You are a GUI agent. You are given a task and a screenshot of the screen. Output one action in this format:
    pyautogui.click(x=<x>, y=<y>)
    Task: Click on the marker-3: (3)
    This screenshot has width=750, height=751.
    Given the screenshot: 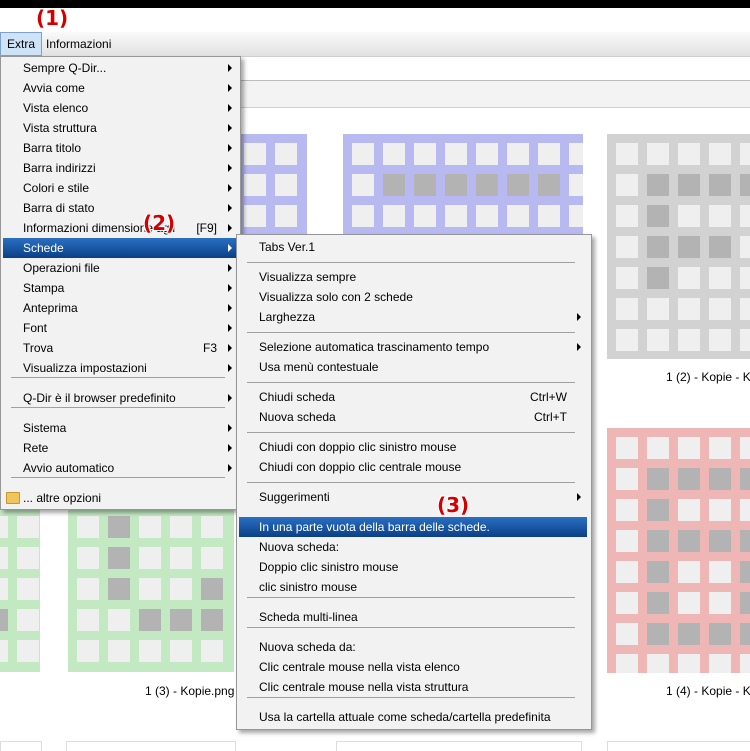 What is the action you would take?
    pyautogui.click(x=453, y=505)
    